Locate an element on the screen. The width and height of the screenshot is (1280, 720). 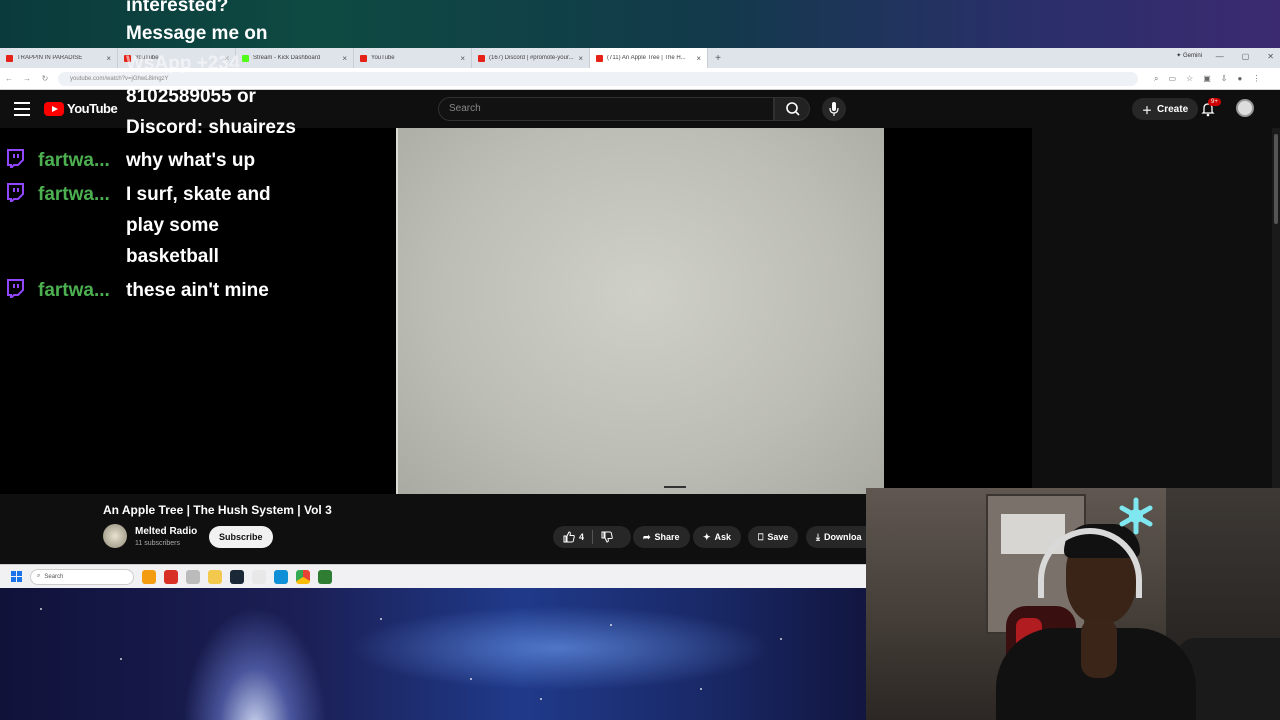
window-controls: — ▢ ✕ is located at coordinates (1245, 56).